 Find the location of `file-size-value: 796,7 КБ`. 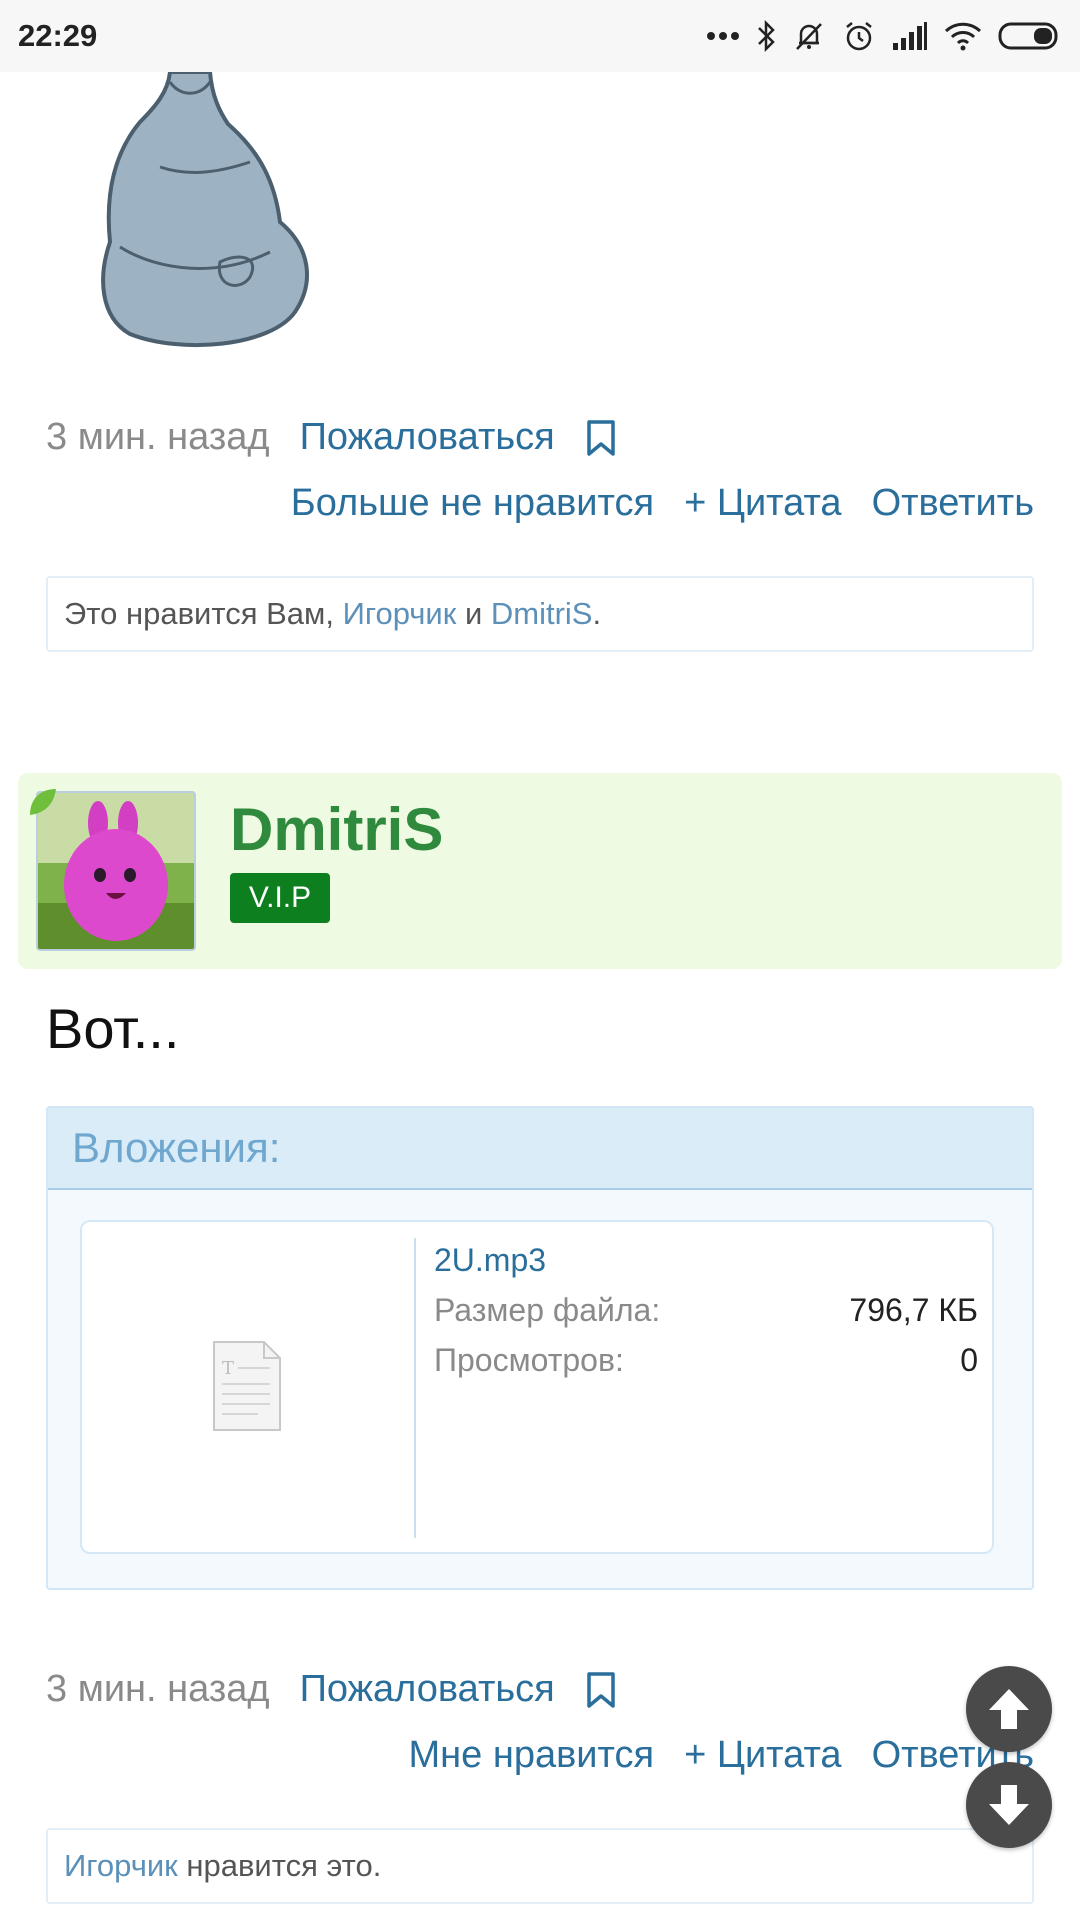

file-size-value: 796,7 КБ is located at coordinates (913, 1310).